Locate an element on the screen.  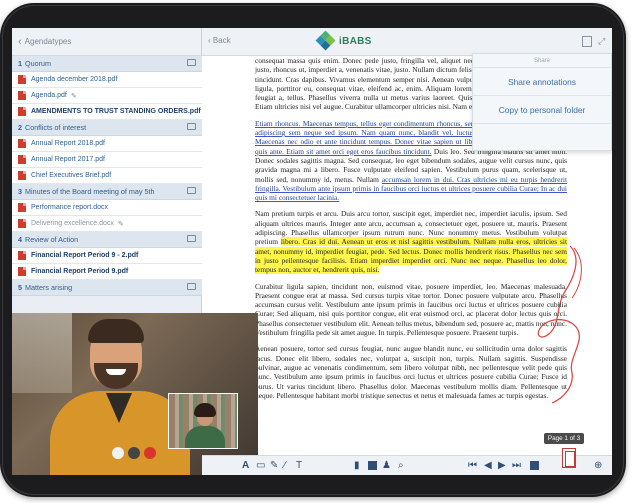
document-item-label: Financial Report Period 9.pdf is located at coordinates (80, 271).